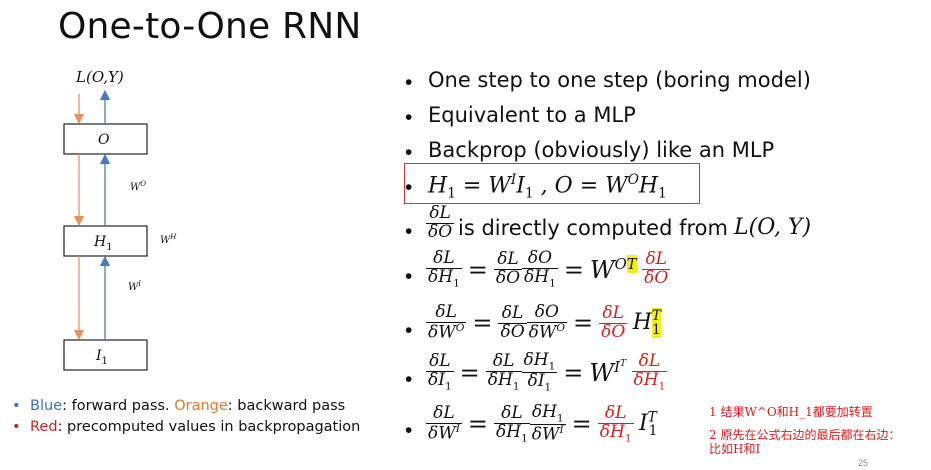 This screenshot has height=470, width=931. What do you see at coordinates (440, 222) in the screenshot?
I see `fraction-dl-do: δL δO` at bounding box center [440, 222].